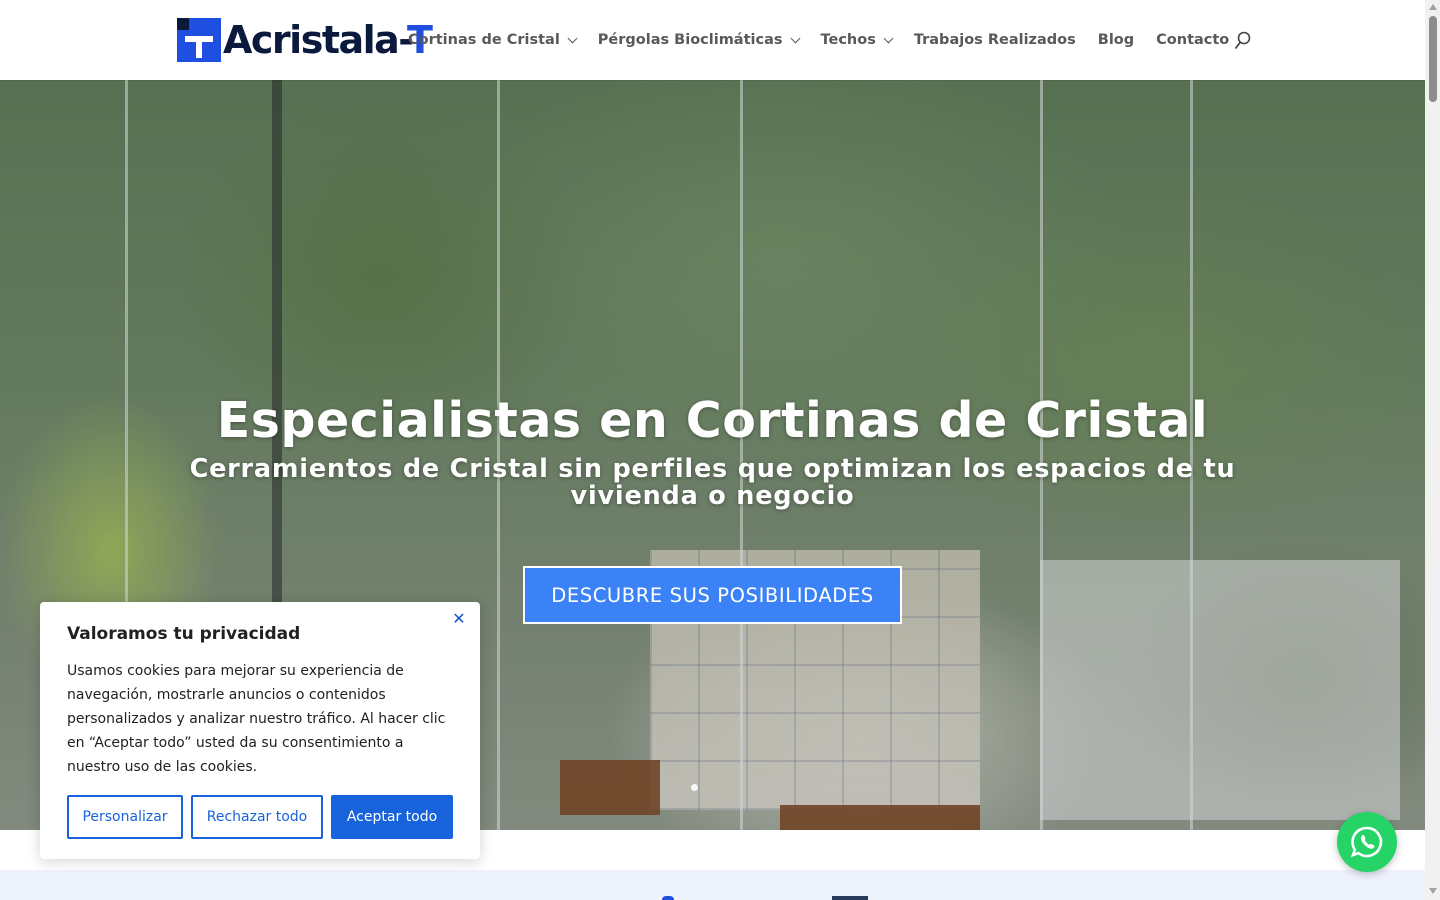  I want to click on hero-cta-button: DESCUBRE SUS POSIBILIDADES, so click(712, 595).